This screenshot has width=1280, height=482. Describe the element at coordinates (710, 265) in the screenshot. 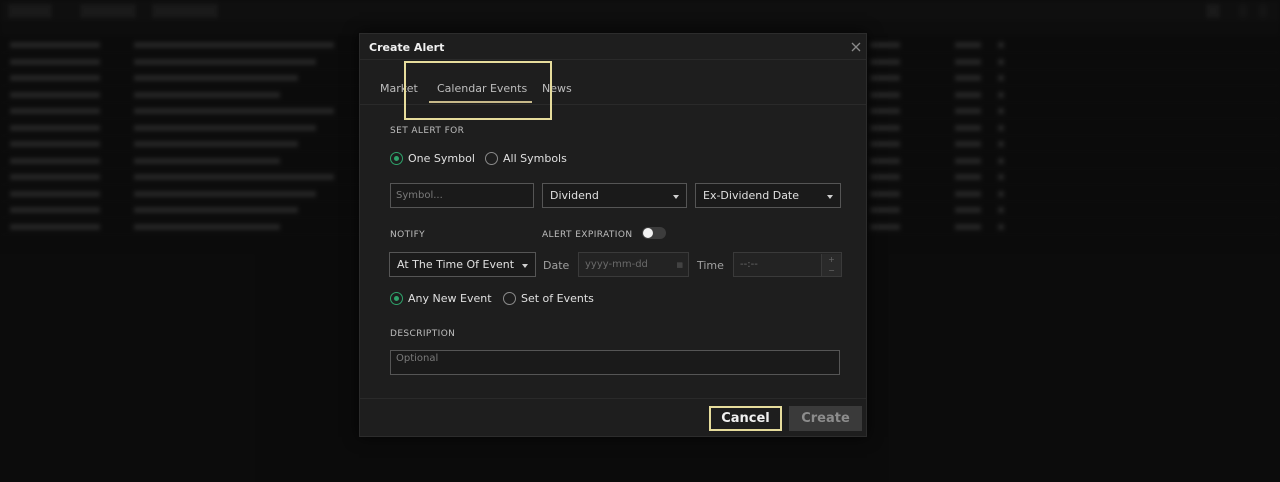

I see `time-label: Time` at that location.